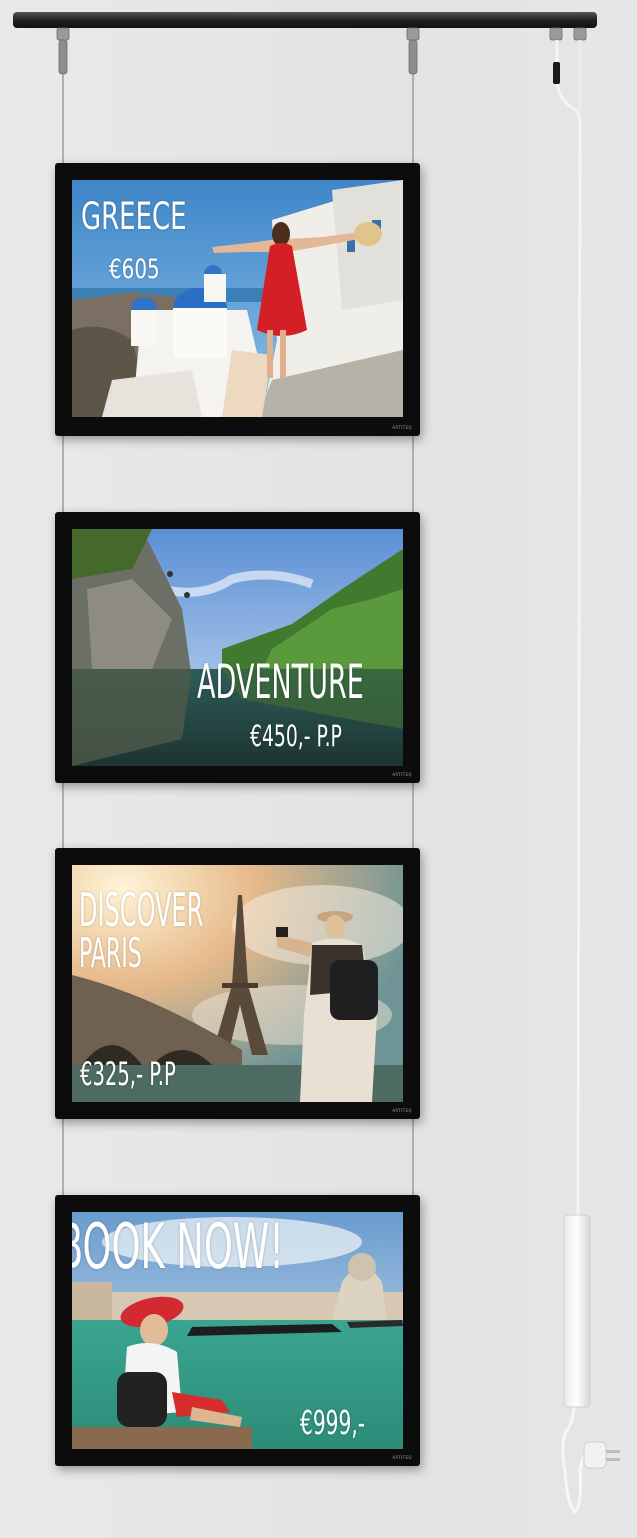 Image resolution: width=637 pixels, height=1538 pixels. I want to click on poster-title: ADVENTURE, so click(280, 682).